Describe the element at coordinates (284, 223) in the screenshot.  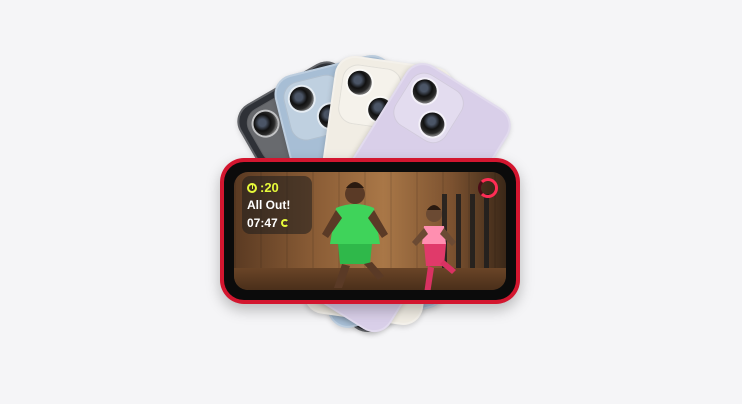
I see `progress-ring-icon` at that location.